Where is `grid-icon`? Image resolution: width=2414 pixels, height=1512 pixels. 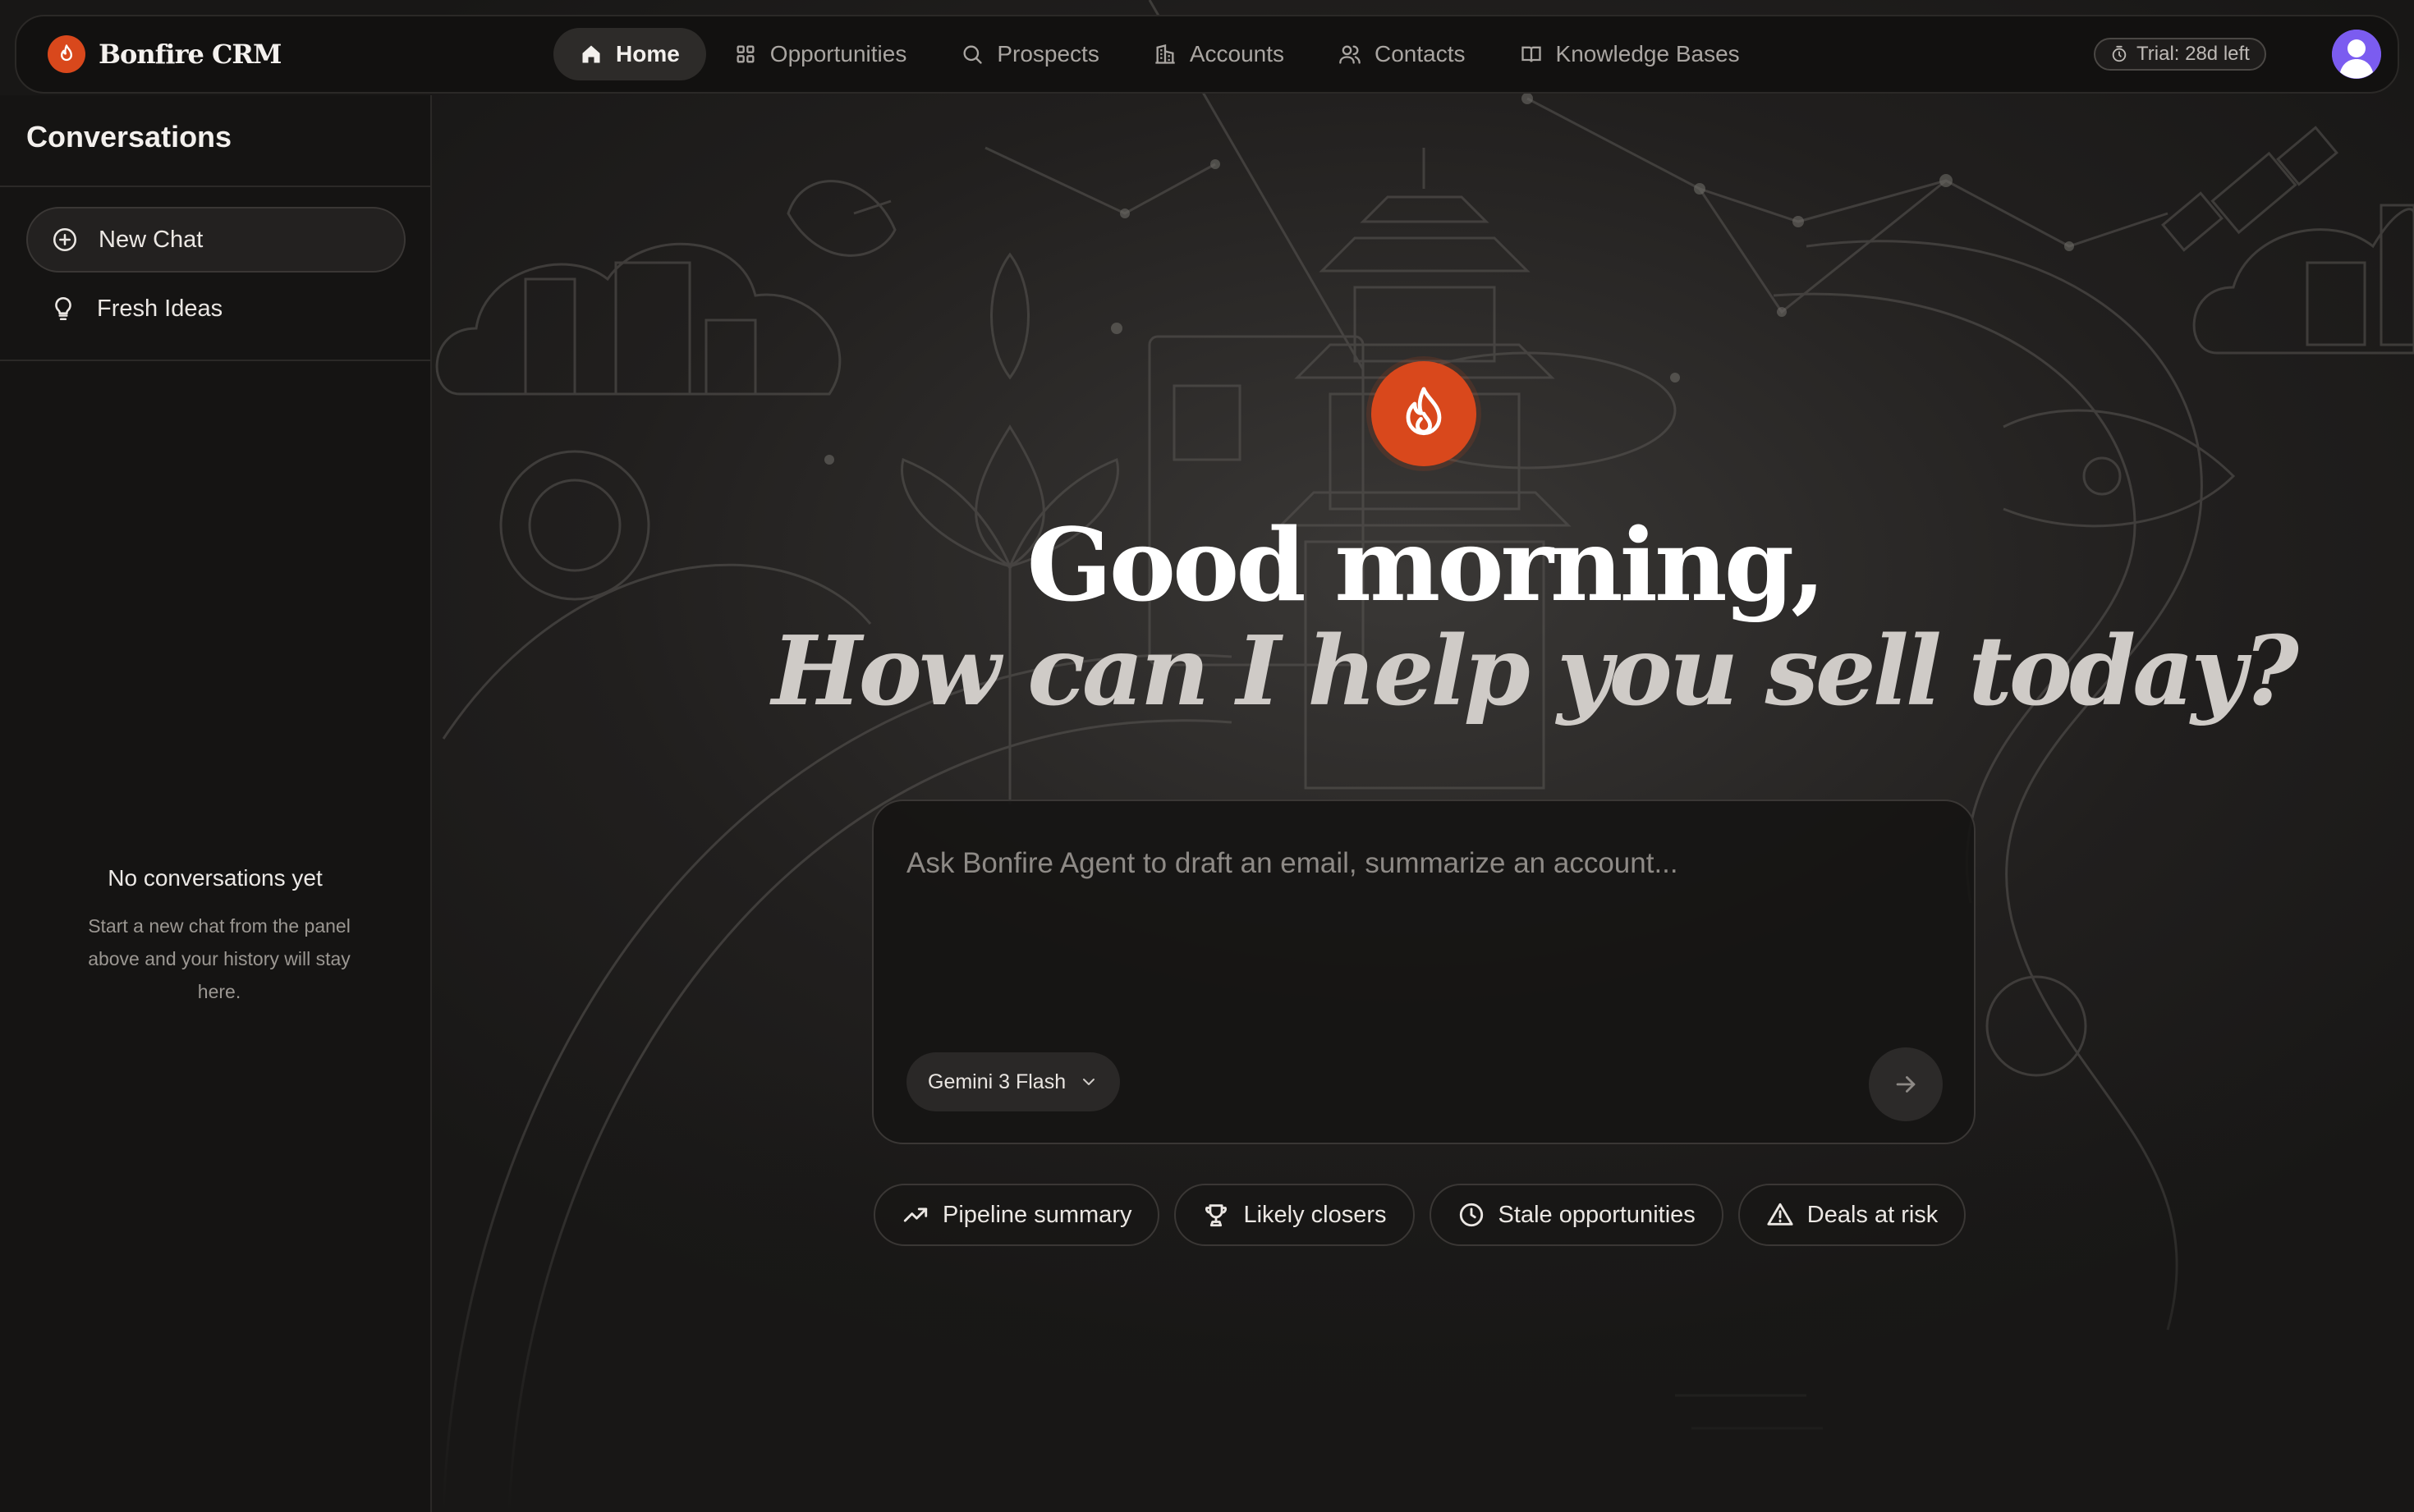 grid-icon is located at coordinates (746, 54).